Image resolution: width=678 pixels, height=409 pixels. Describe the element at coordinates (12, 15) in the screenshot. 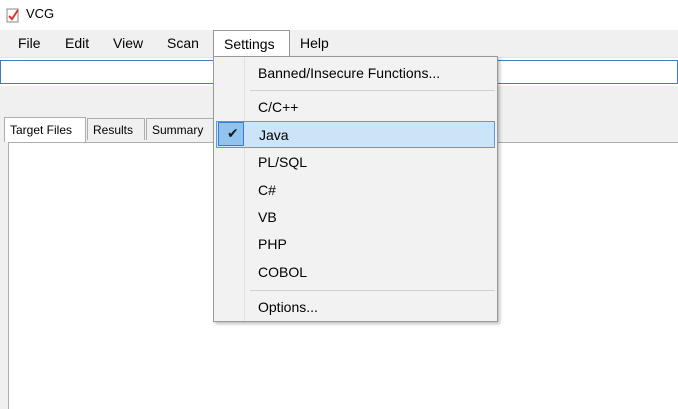

I see `app-icon` at that location.